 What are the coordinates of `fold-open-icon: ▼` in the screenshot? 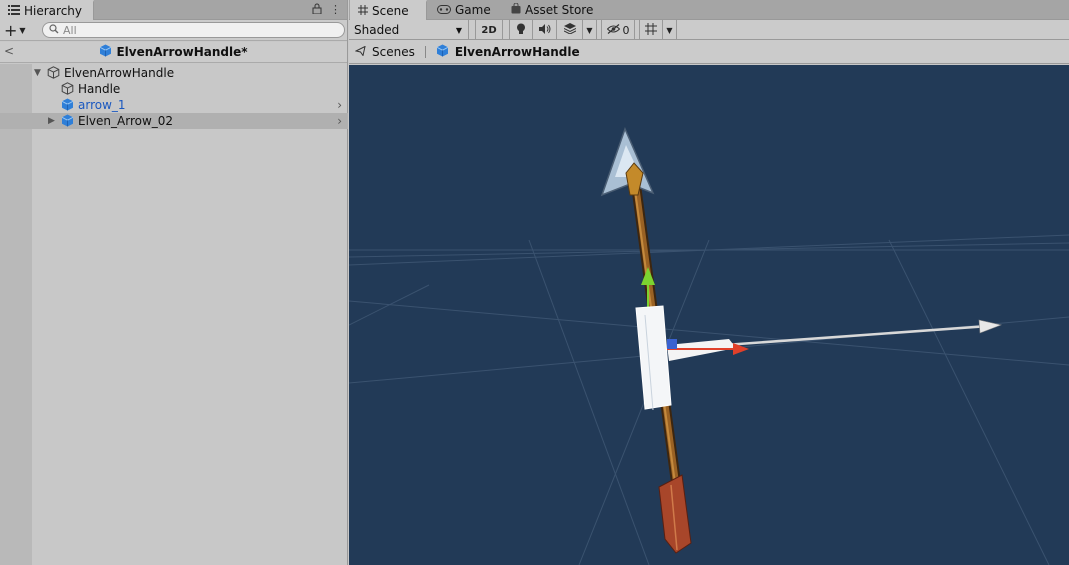 It's located at (37, 73).